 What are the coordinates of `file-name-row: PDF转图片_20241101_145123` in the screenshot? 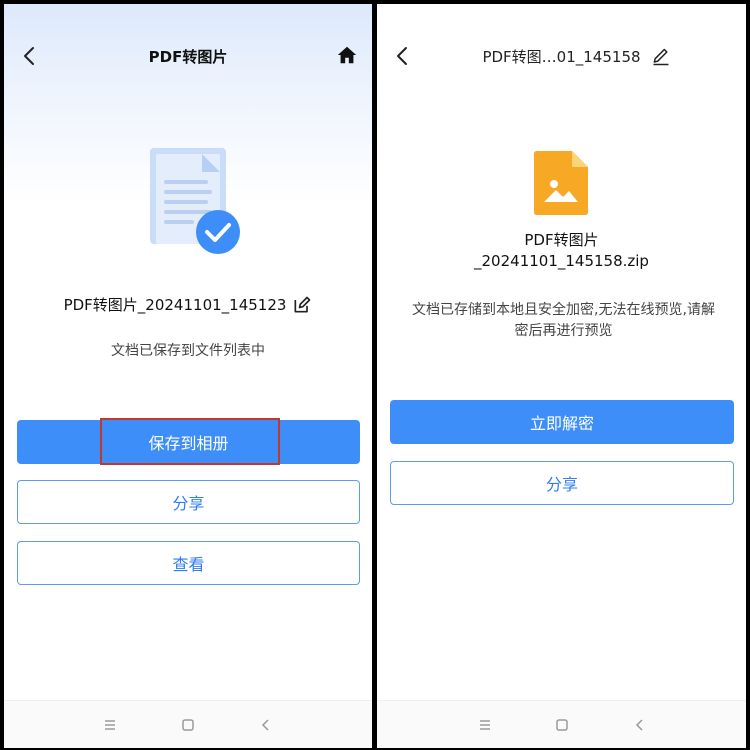 It's located at (188, 304).